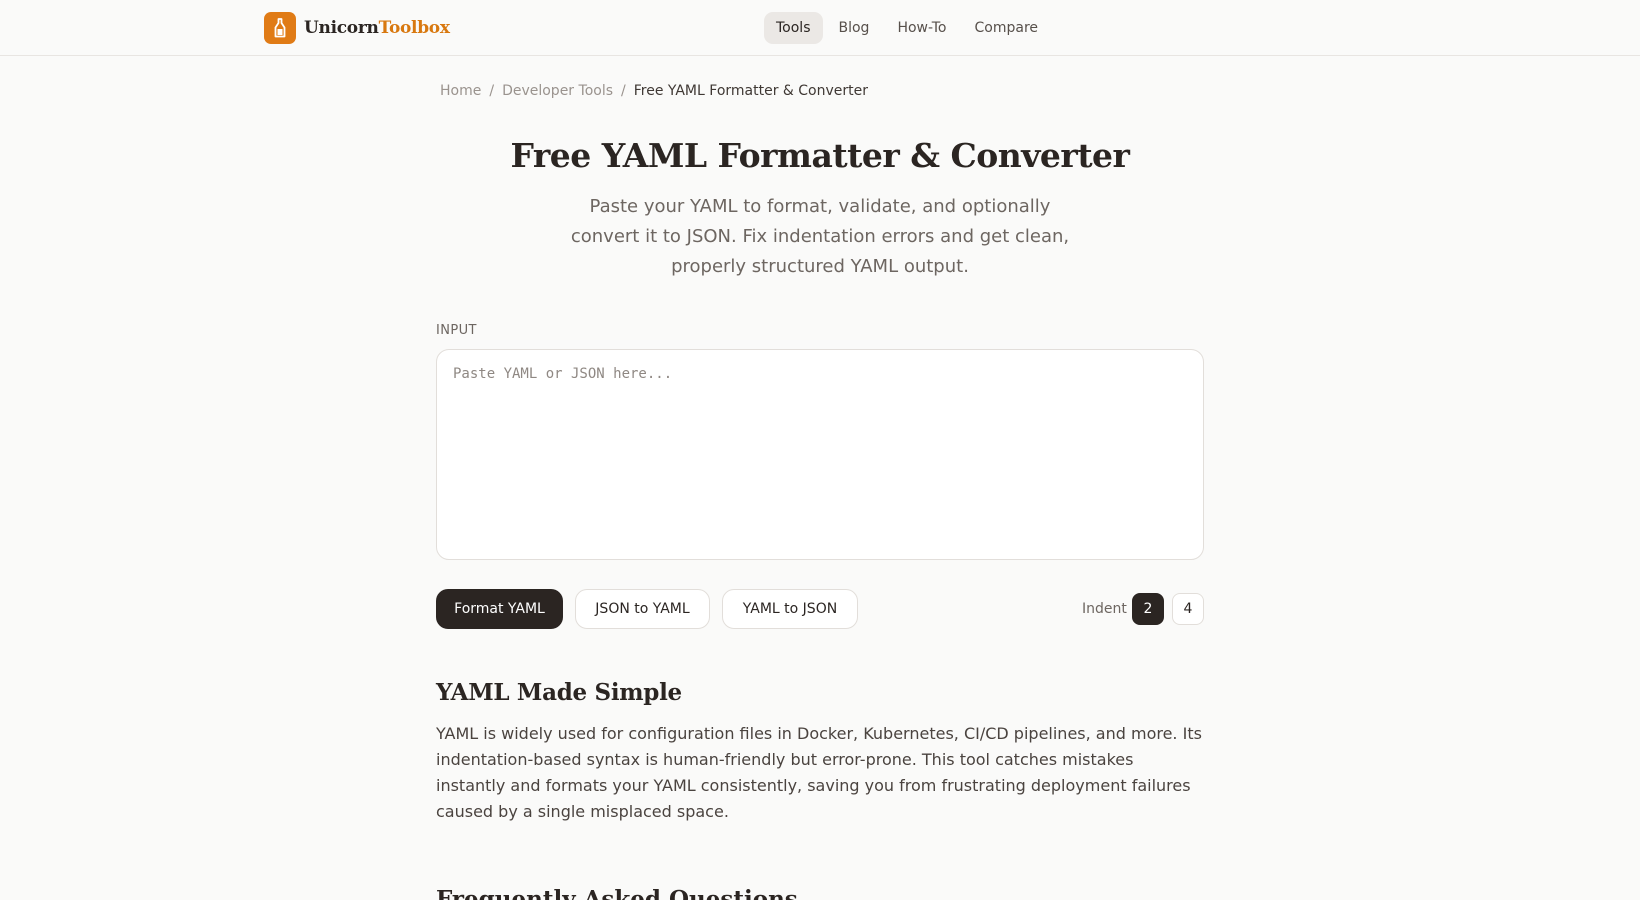 This screenshot has width=1640, height=900. I want to click on yaml-input, so click(820, 454).